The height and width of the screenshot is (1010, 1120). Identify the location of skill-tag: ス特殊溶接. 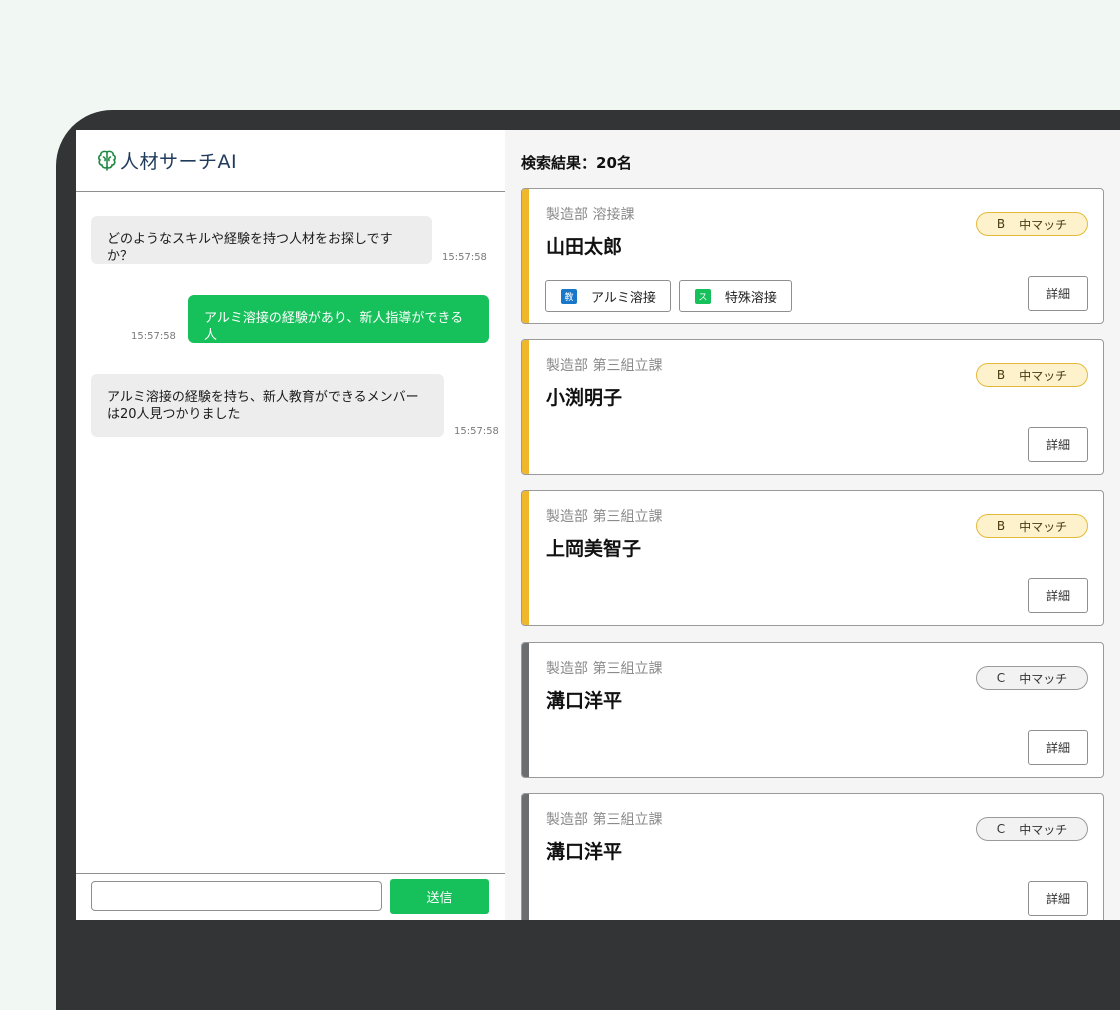
(735, 296).